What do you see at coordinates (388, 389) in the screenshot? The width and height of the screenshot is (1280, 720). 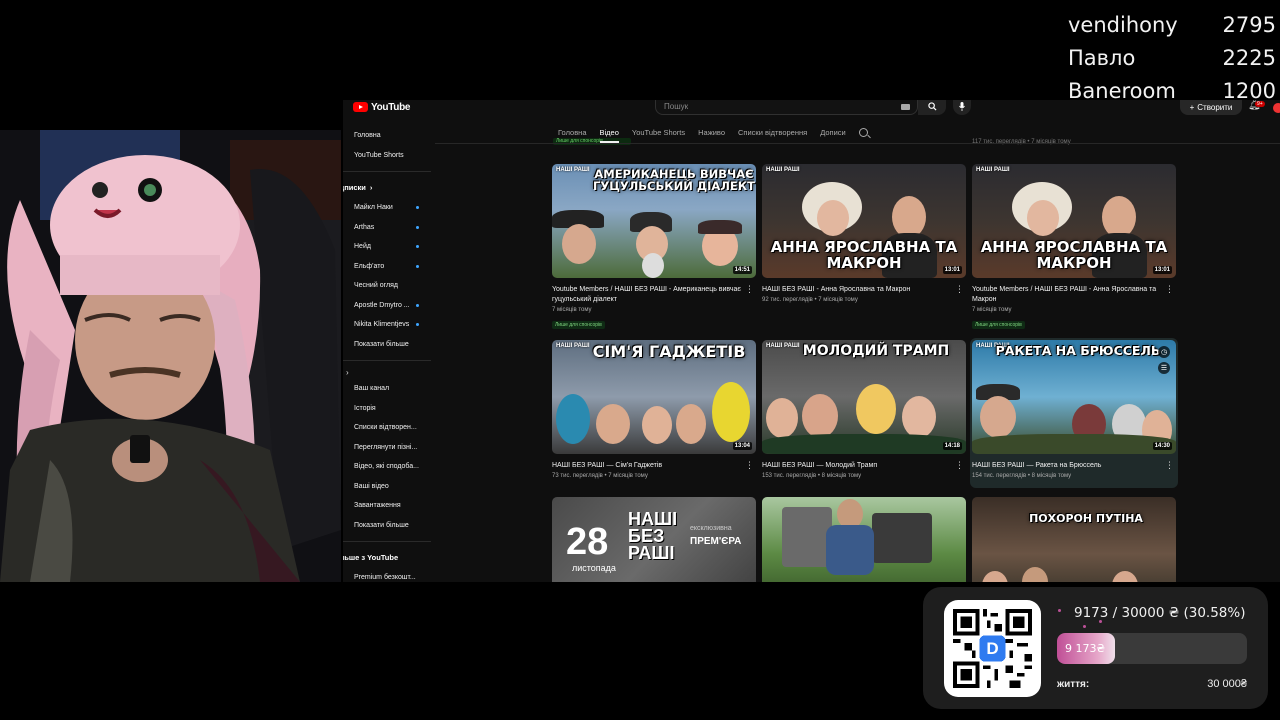 I see `sidebar-item-your-channel: Ваш канал` at bounding box center [388, 389].